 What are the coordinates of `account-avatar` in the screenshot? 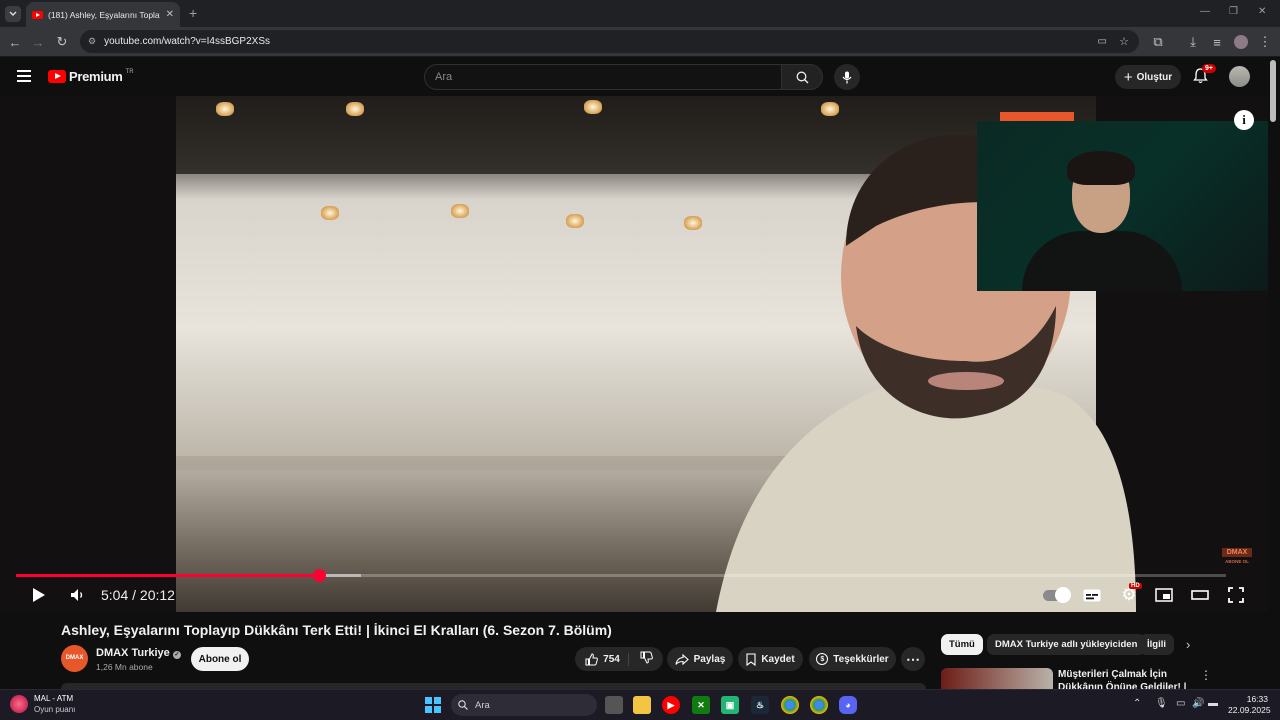 It's located at (1239, 76).